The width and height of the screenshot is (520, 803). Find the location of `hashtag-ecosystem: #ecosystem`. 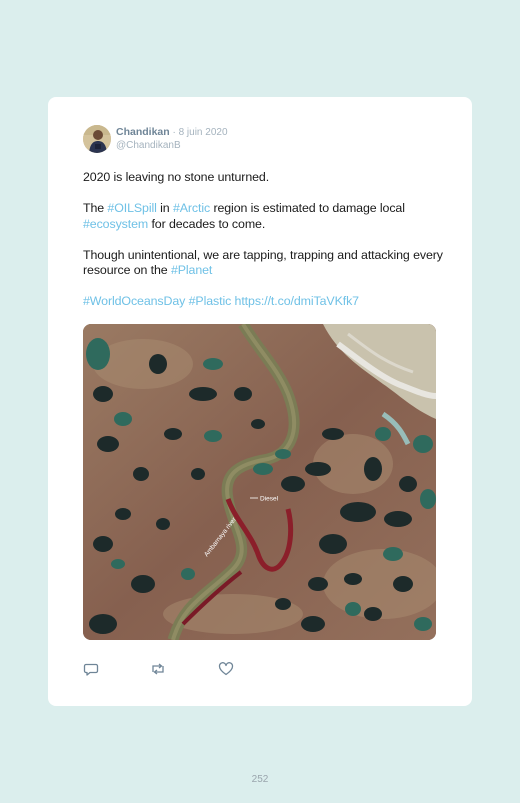

hashtag-ecosystem: #ecosystem is located at coordinates (115, 224).